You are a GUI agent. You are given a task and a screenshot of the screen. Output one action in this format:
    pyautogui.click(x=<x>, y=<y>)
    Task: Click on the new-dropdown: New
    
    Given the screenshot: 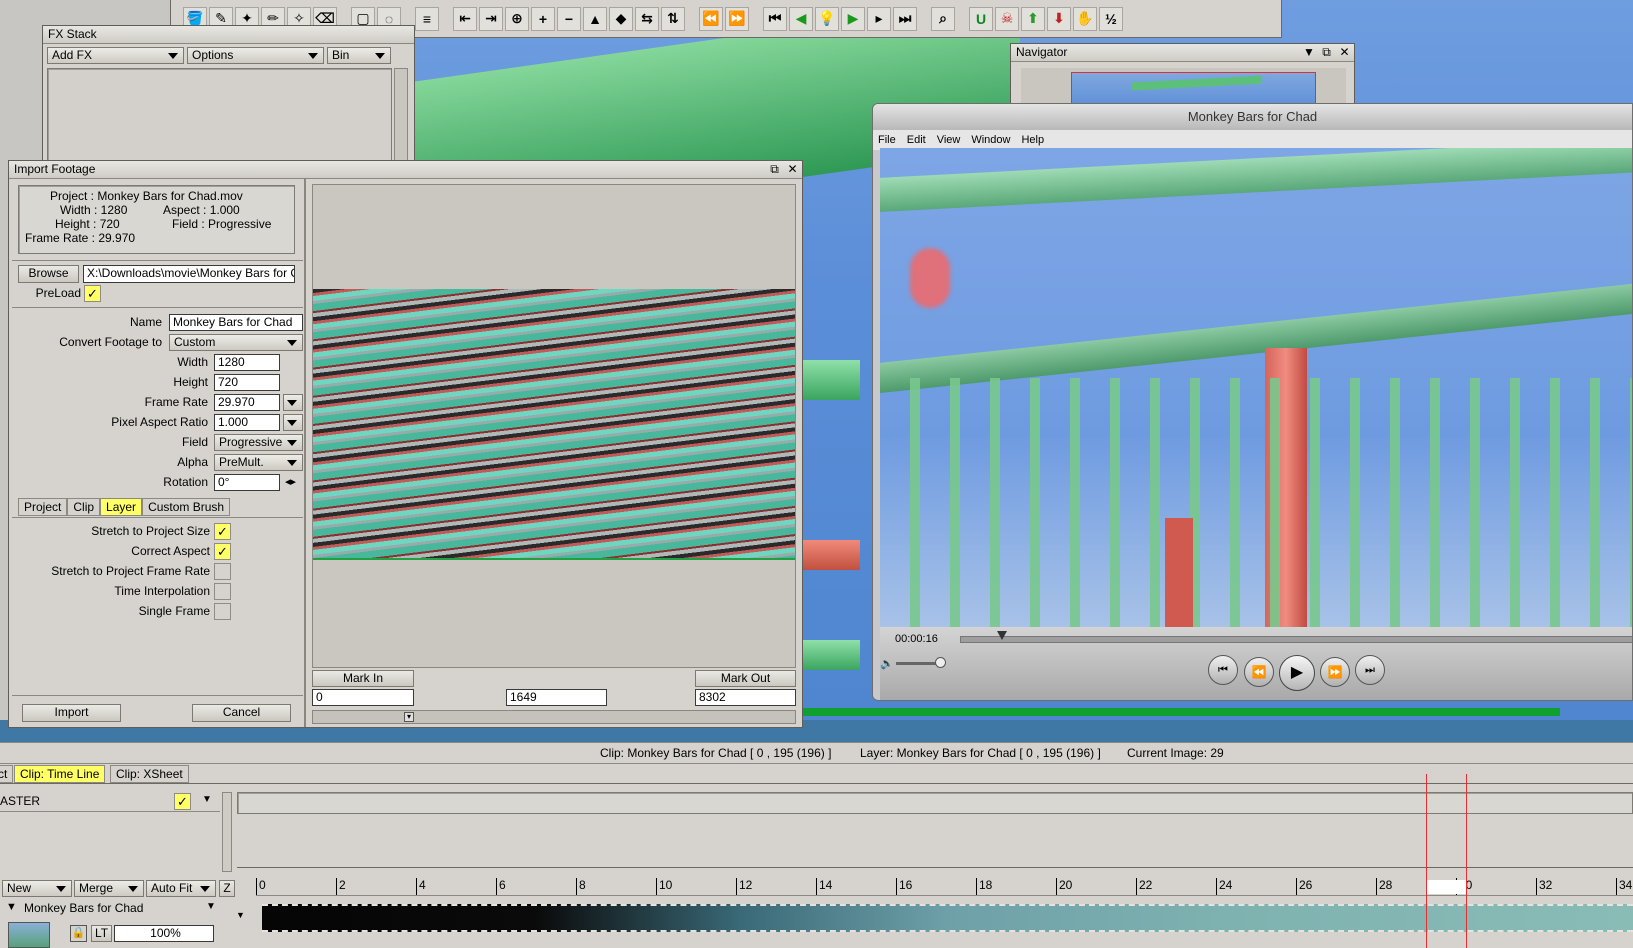 What is the action you would take?
    pyautogui.click(x=37, y=888)
    